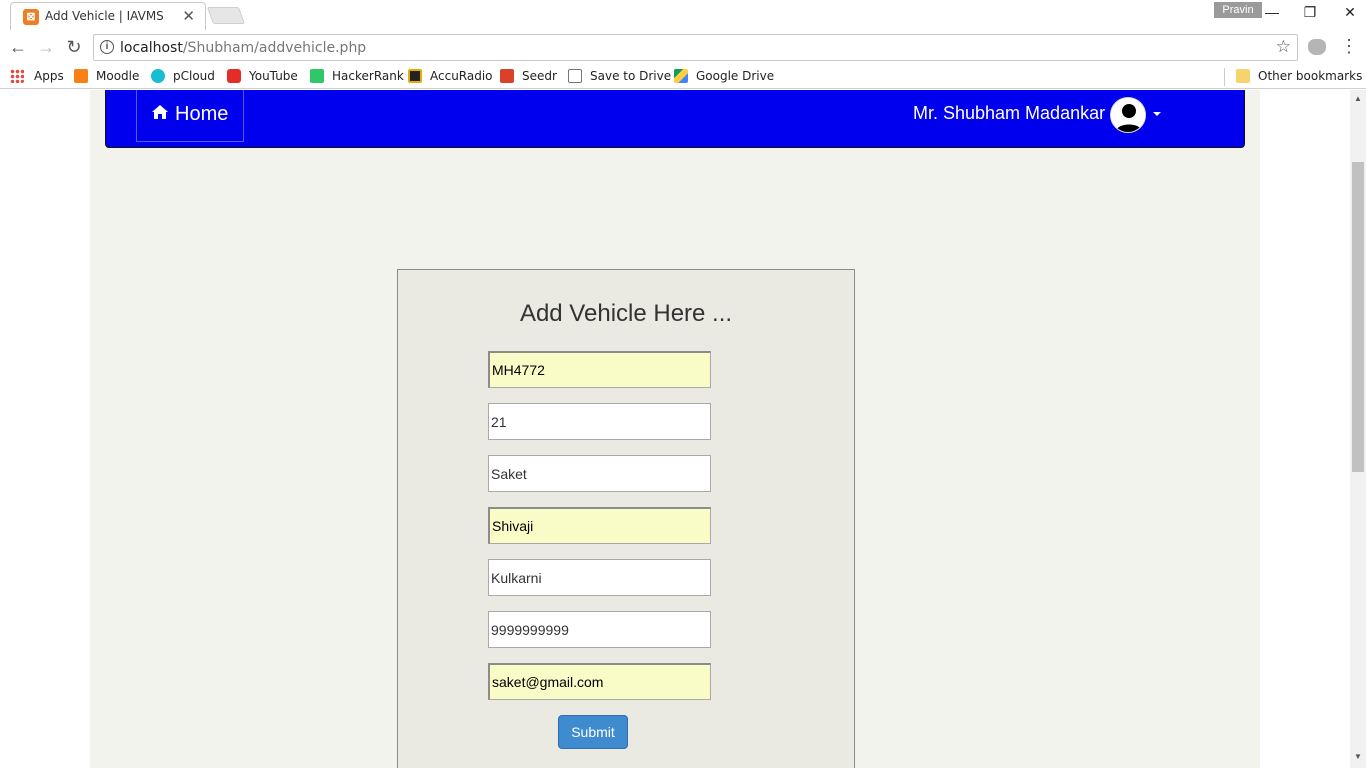 The height and width of the screenshot is (768, 1366). I want to click on vehicle-number-field, so click(599, 369).